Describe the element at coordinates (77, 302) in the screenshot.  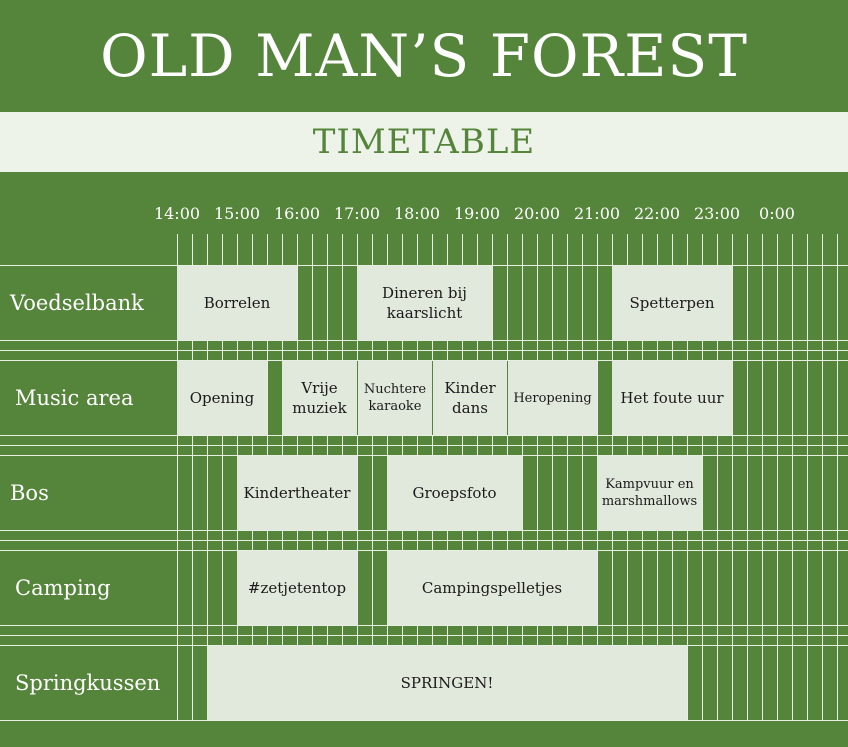
I see `row-label: Voedselbank` at that location.